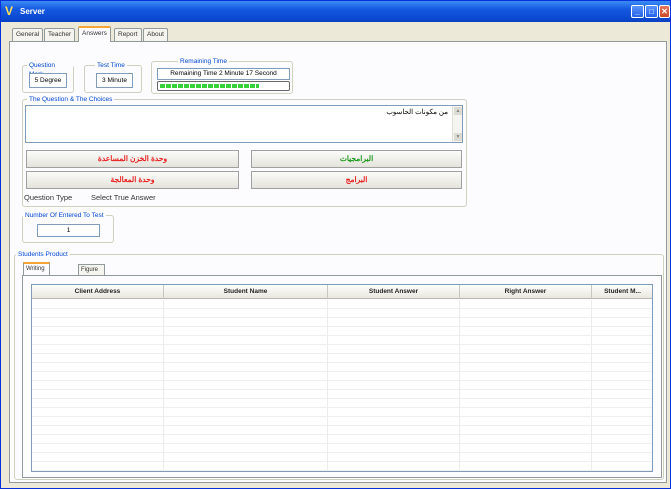  Describe the element at coordinates (123, 197) in the screenshot. I see `question-type-value: Select True Answer` at that location.